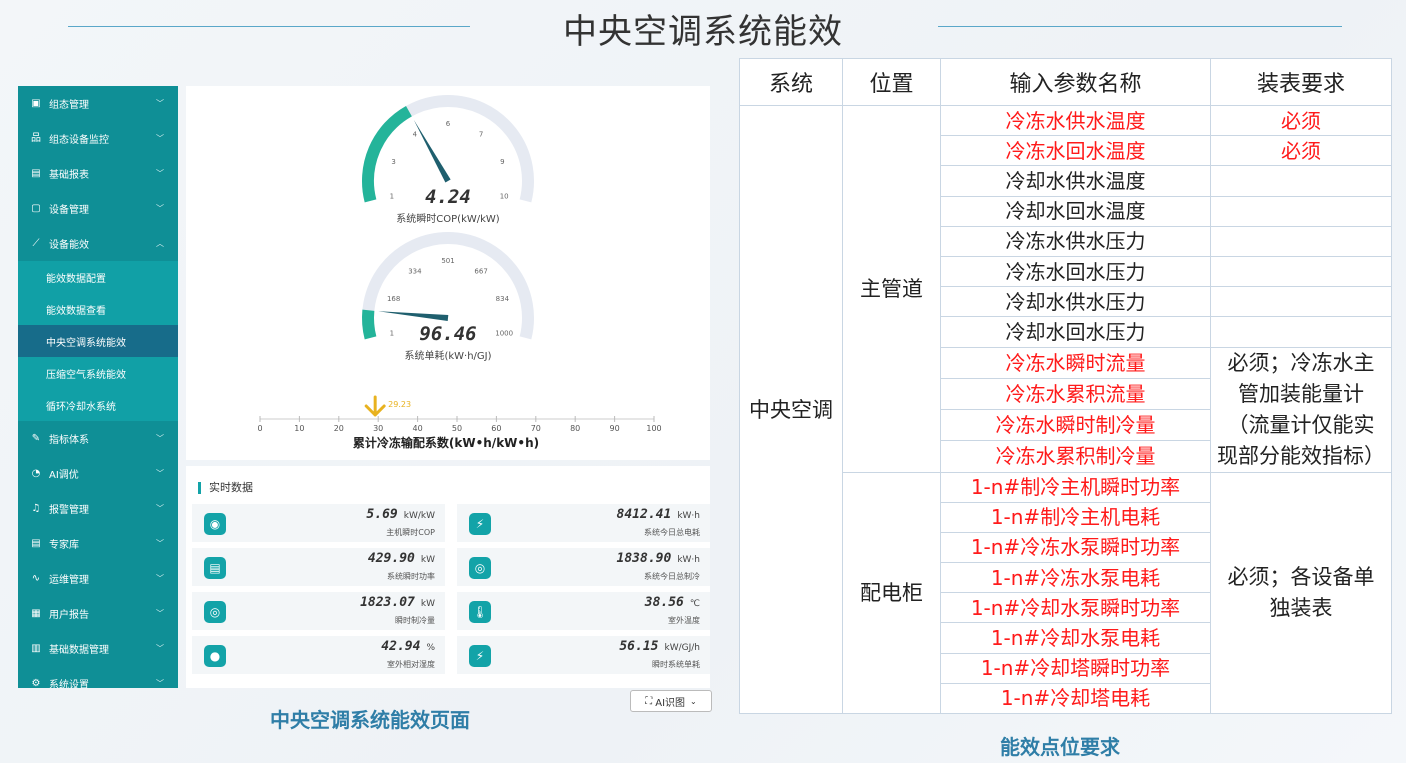 This screenshot has width=1406, height=763. What do you see at coordinates (682, 648) in the screenshot?
I see `realtime-unit: kW/GJ/h` at bounding box center [682, 648].